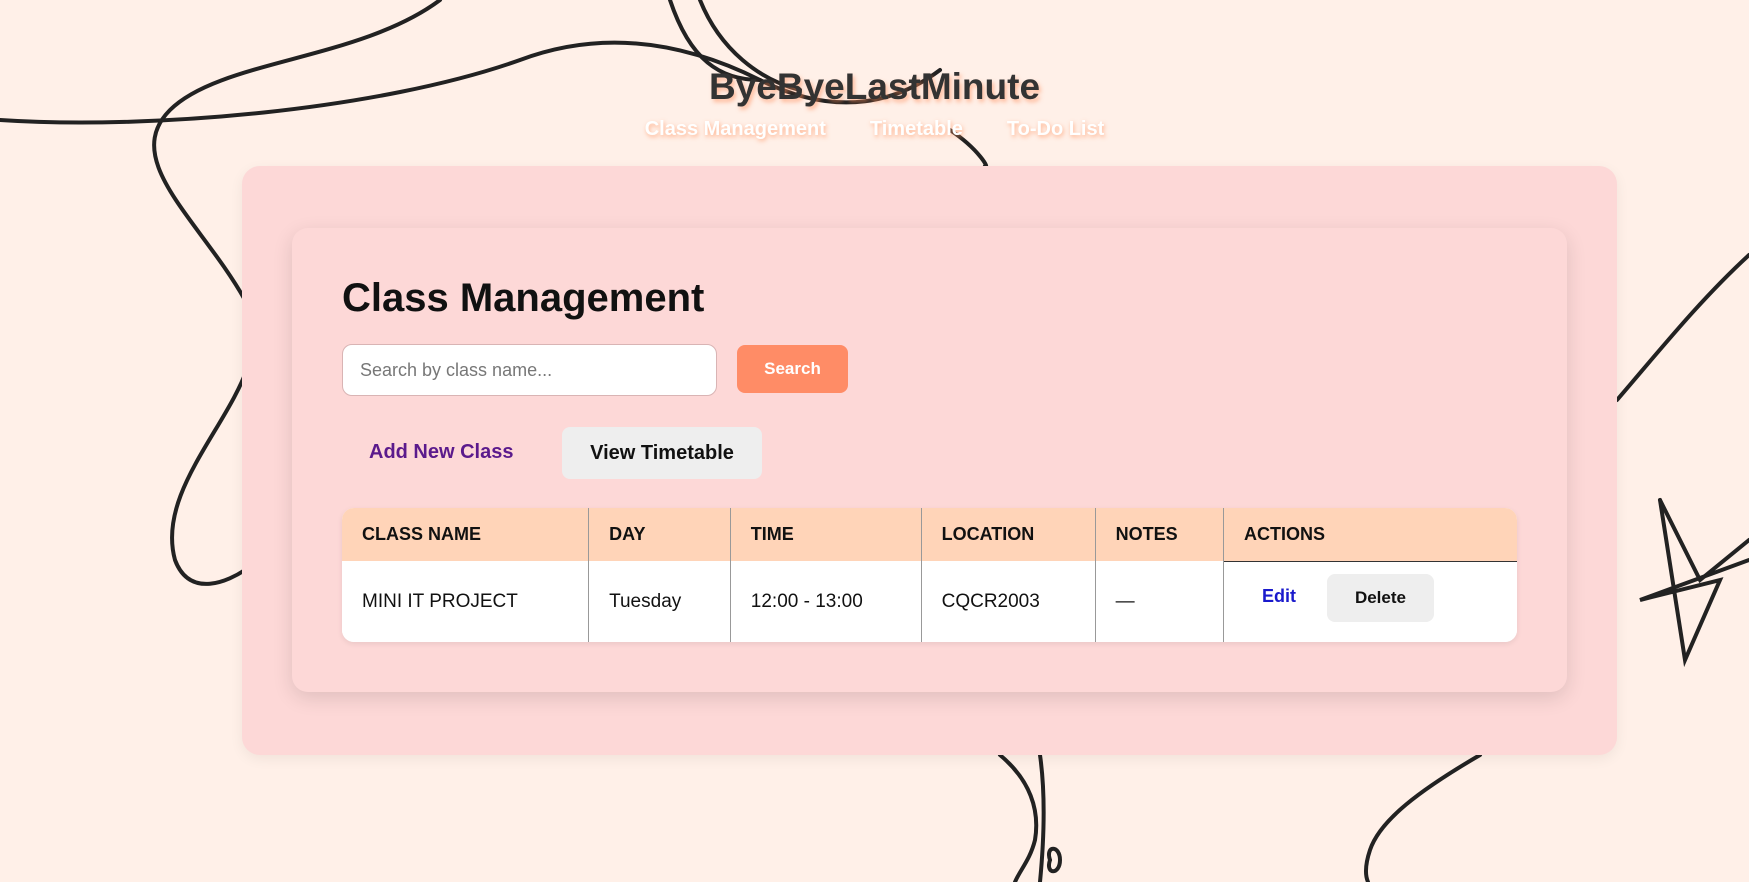  I want to click on search-input, so click(529, 370).